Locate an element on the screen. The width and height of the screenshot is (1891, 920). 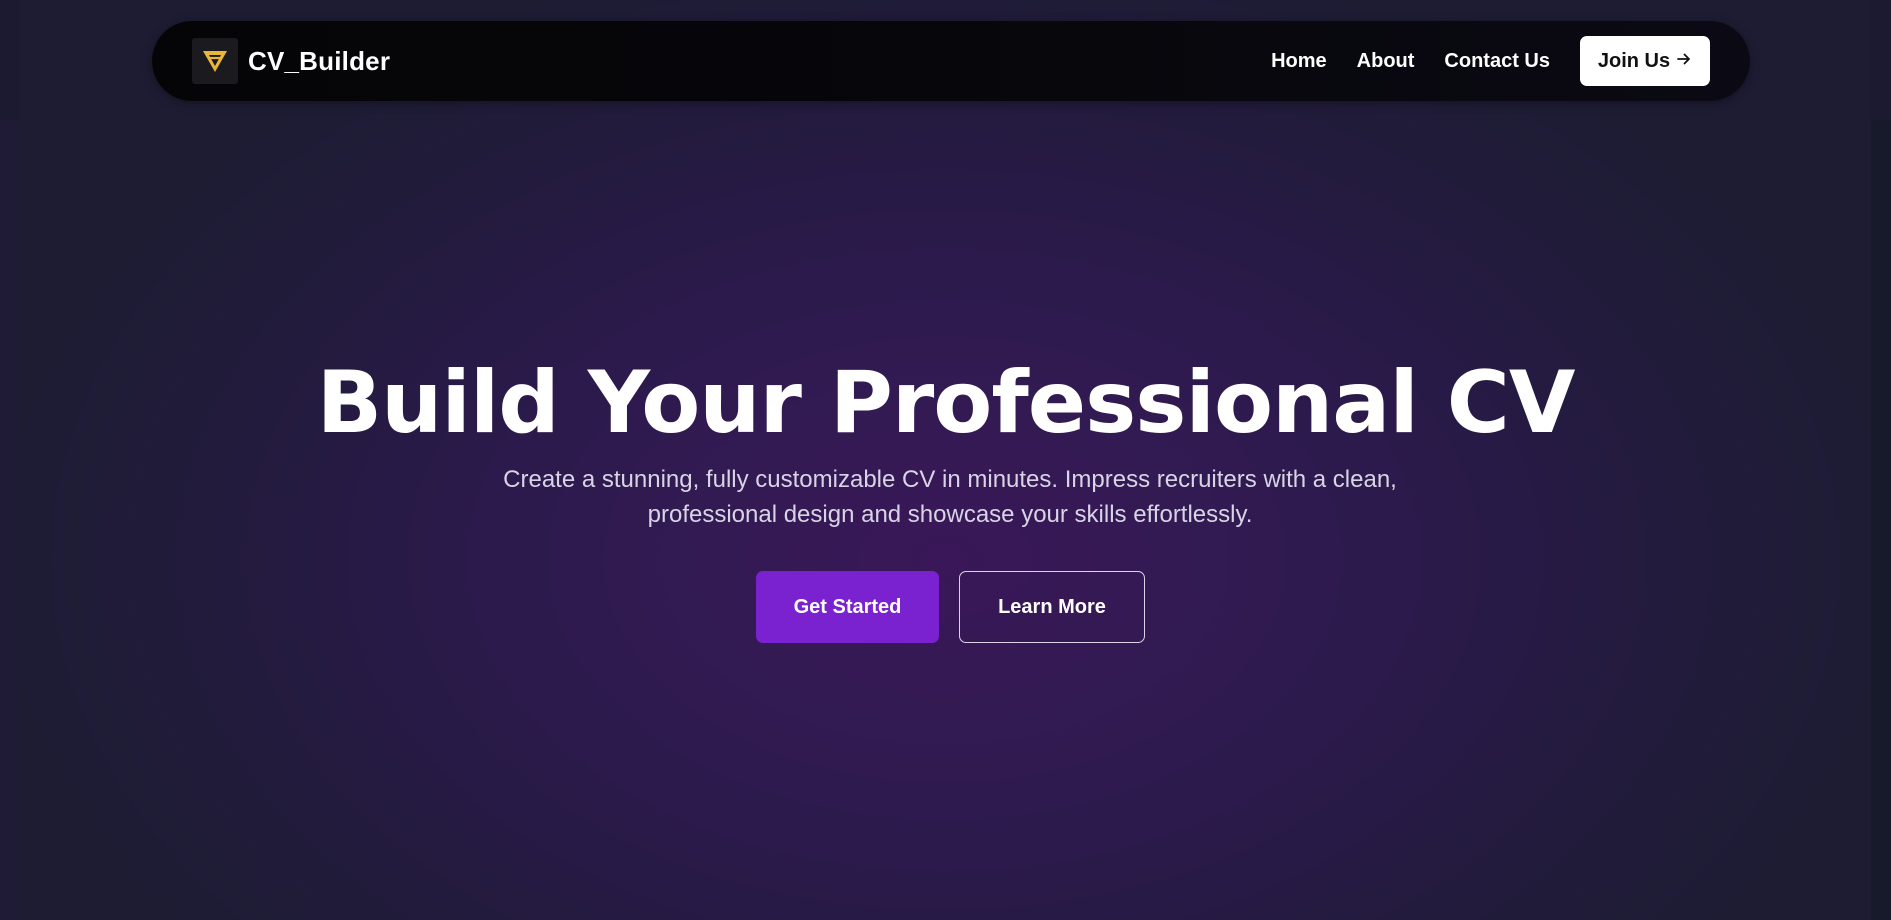
brand-name: CV_Builder is located at coordinates (319, 60).